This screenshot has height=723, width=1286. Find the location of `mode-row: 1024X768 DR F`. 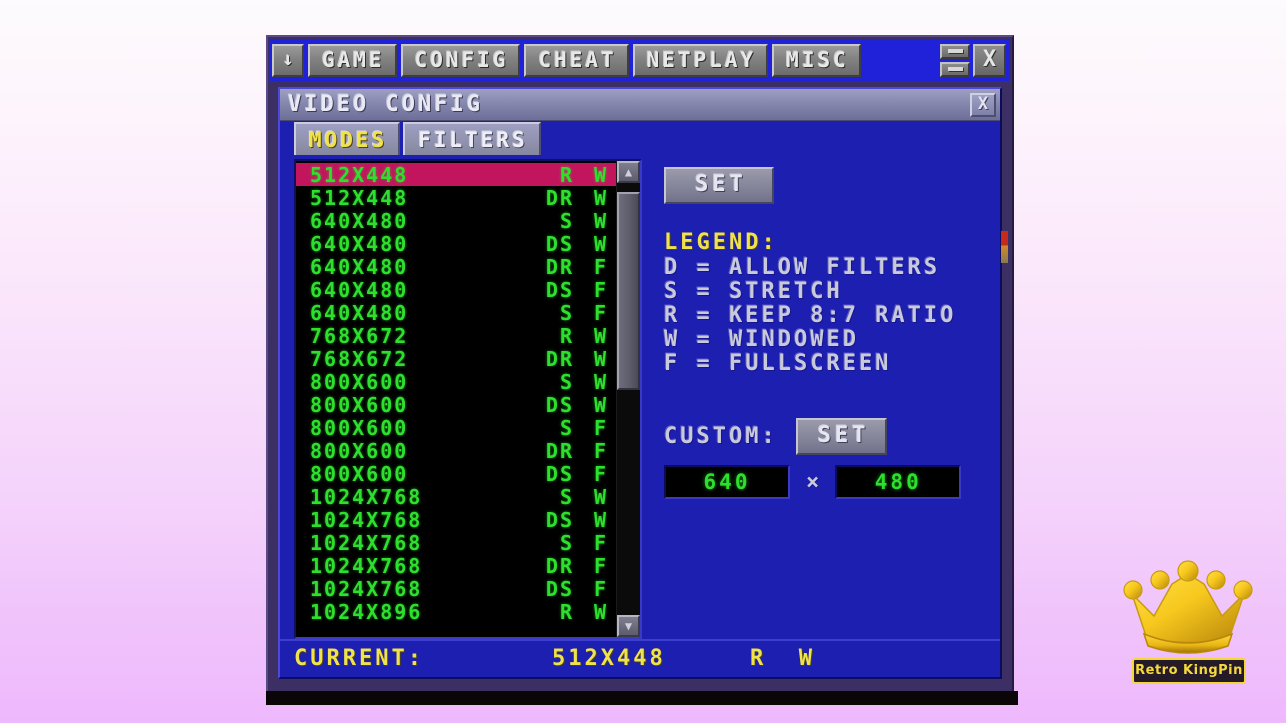

mode-row: 1024X768 DR F is located at coordinates (456, 565).